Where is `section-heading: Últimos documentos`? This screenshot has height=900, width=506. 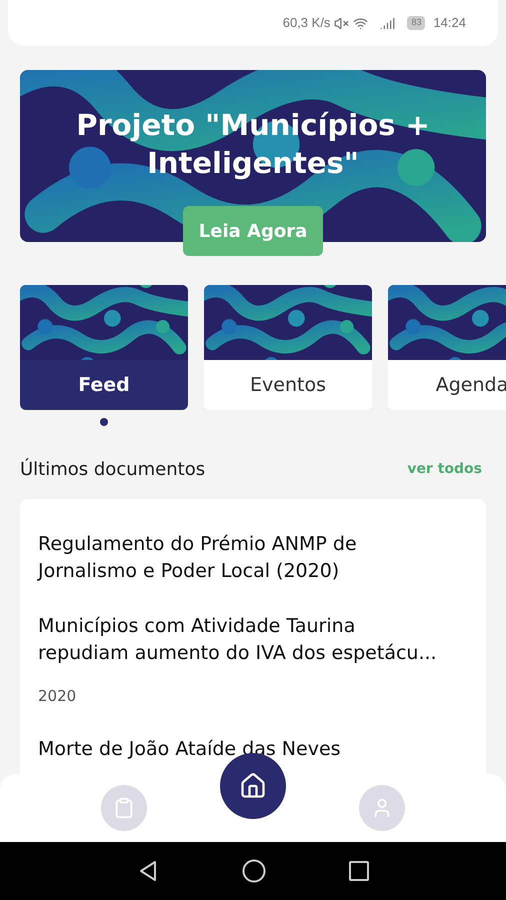 section-heading: Últimos documentos is located at coordinates (113, 469).